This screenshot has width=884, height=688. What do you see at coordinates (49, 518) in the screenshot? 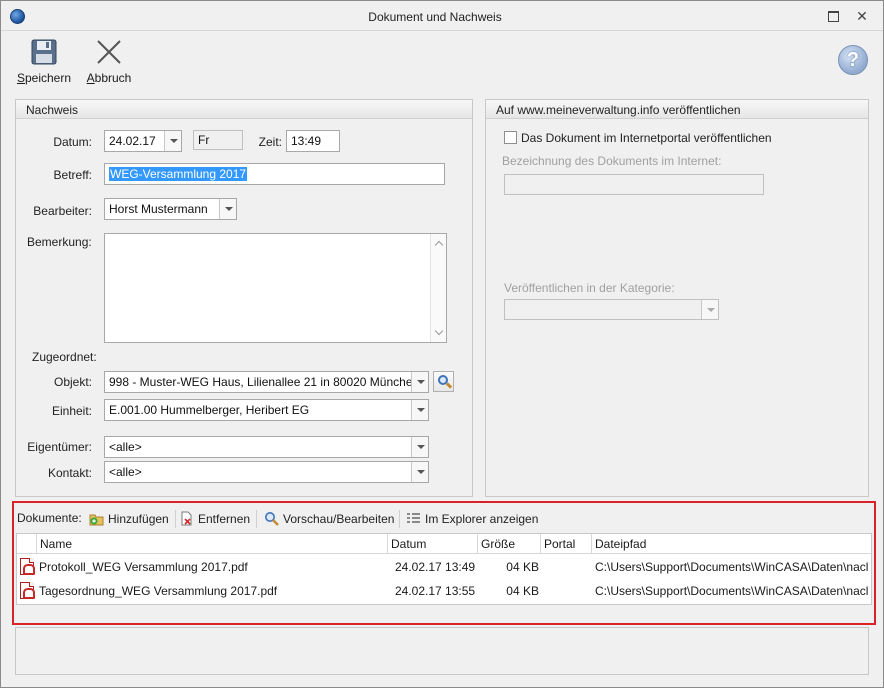
I see `documents-label: Dokumente:` at bounding box center [49, 518].